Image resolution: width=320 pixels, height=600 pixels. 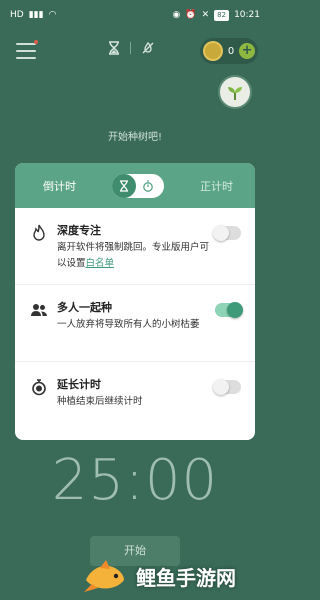 What do you see at coordinates (17, 15) in the screenshot?
I see `hd-indicator: HD` at bounding box center [17, 15].